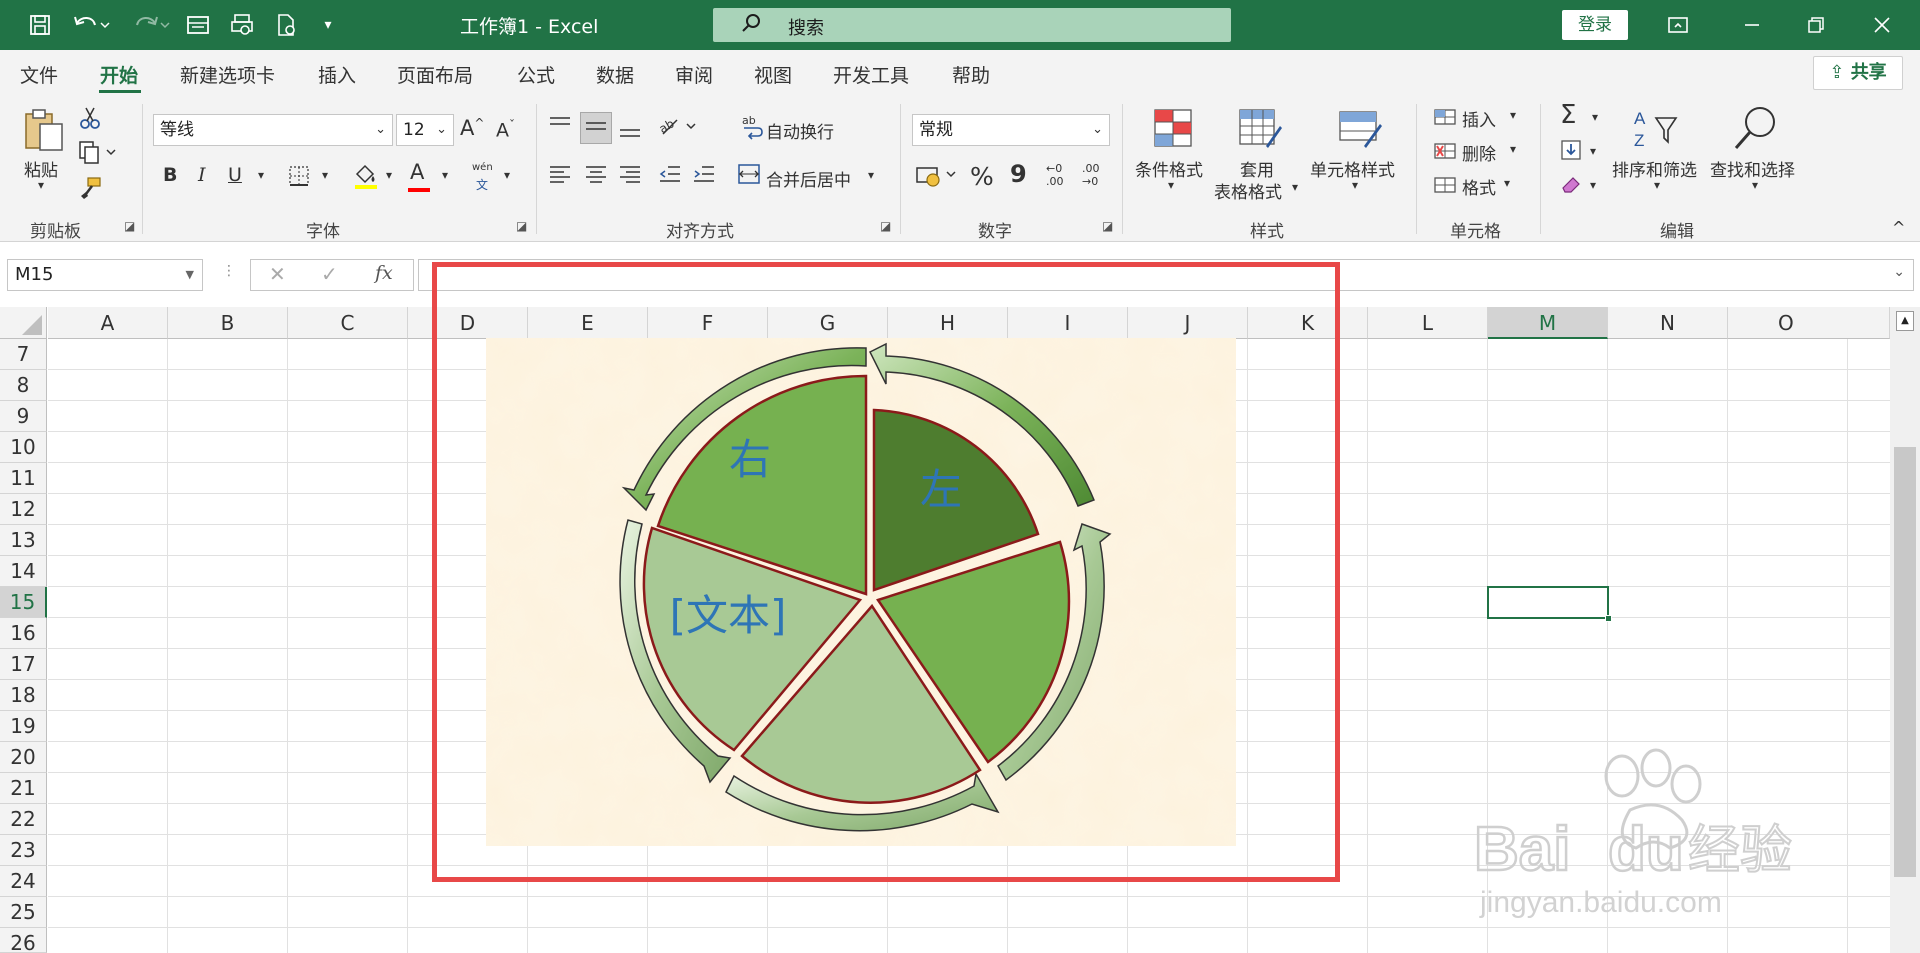  I want to click on column-header-M: M, so click(1548, 323).